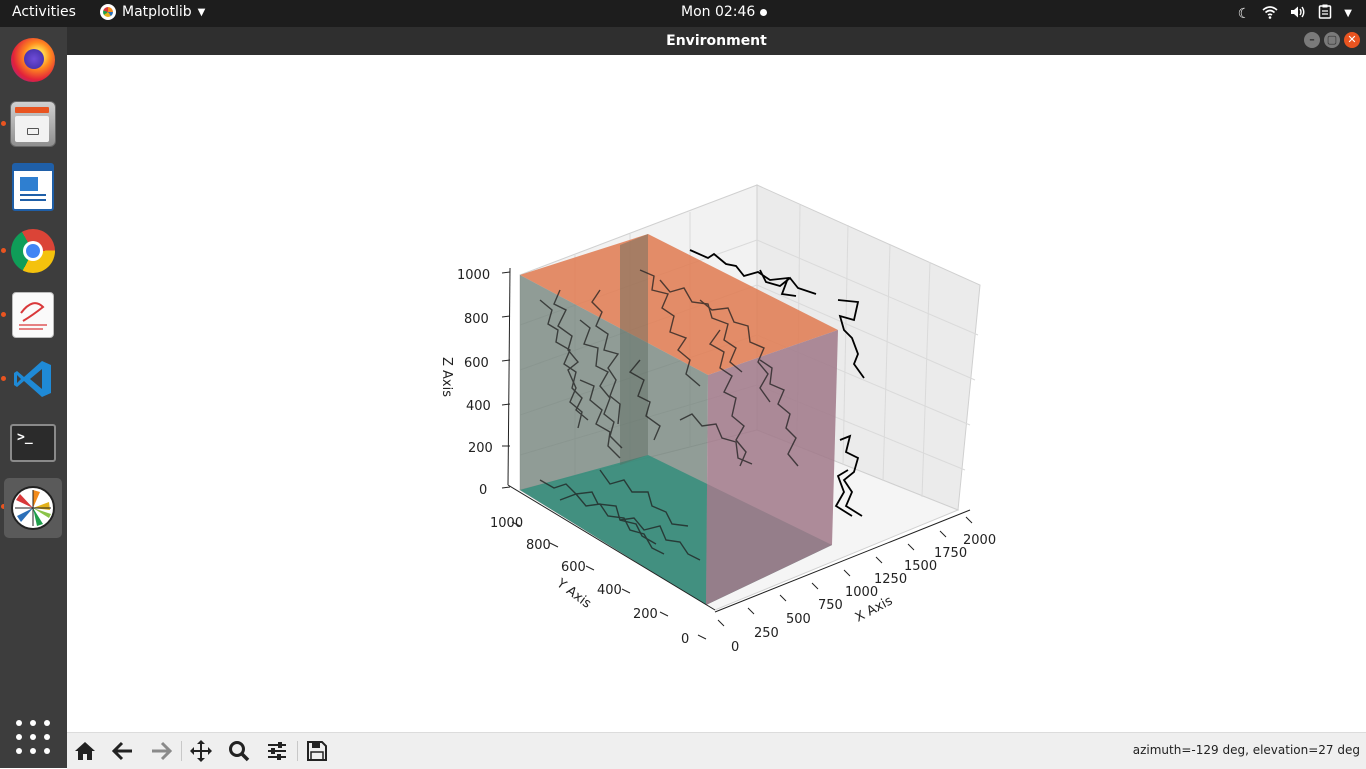 The image size is (1366, 769). I want to click on window-title: Environment, so click(716, 41).